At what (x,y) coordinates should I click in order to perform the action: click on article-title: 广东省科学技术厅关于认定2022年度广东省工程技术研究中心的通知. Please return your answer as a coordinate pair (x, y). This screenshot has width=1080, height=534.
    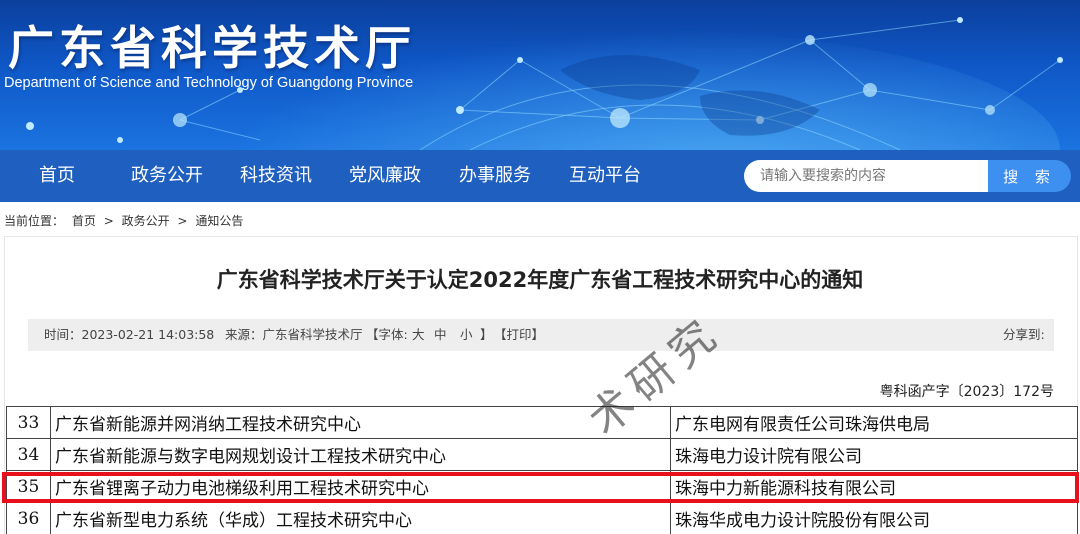
    Looking at the image, I should click on (540, 280).